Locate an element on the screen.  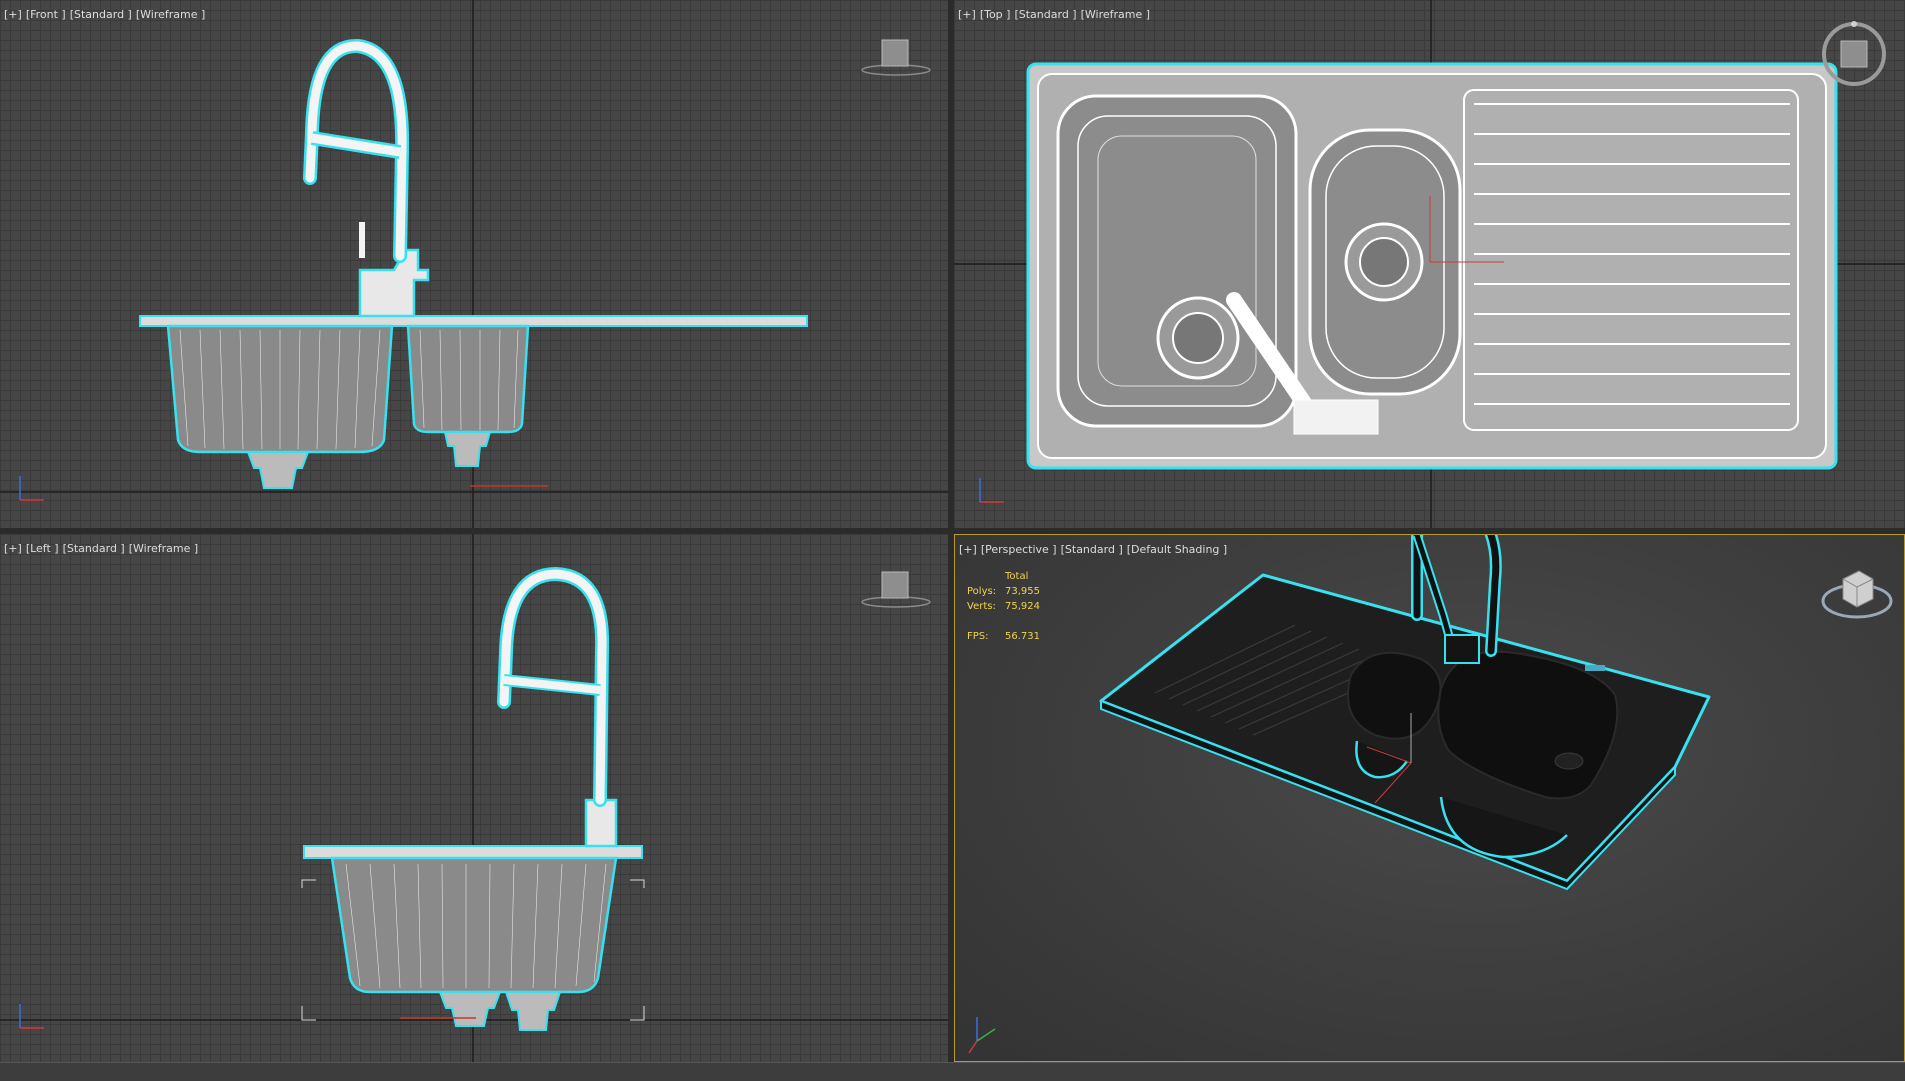
viewport-point-of-view-label: [Top ] is located at coordinates (995, 14).